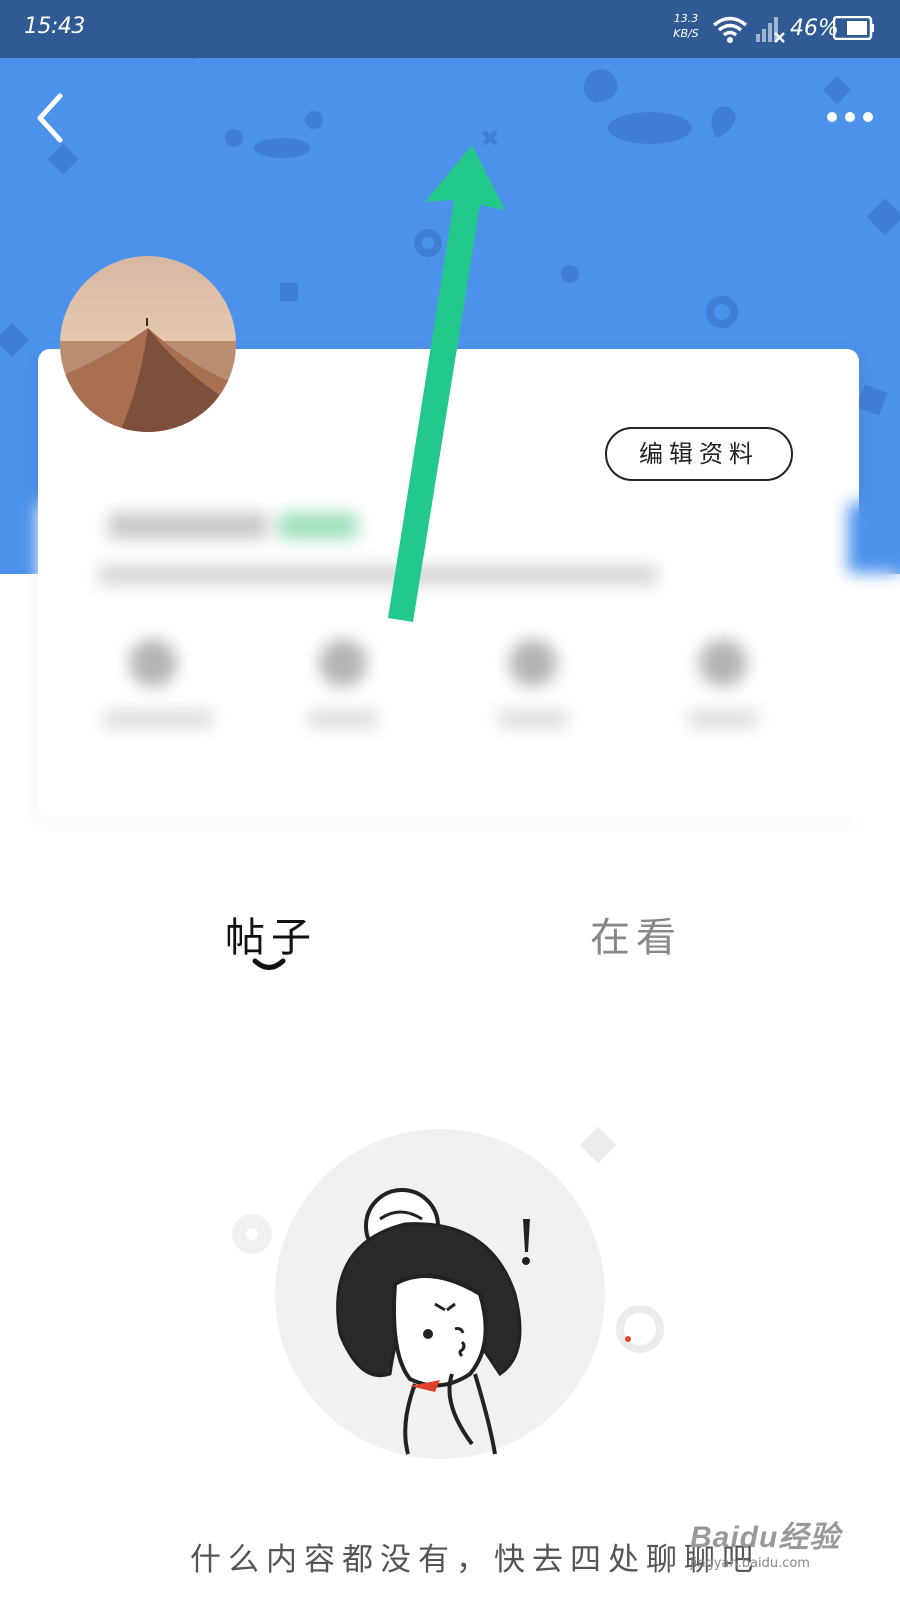 The height and width of the screenshot is (1600, 900). What do you see at coordinates (730, 29) in the screenshot?
I see `wifi-icon` at bounding box center [730, 29].